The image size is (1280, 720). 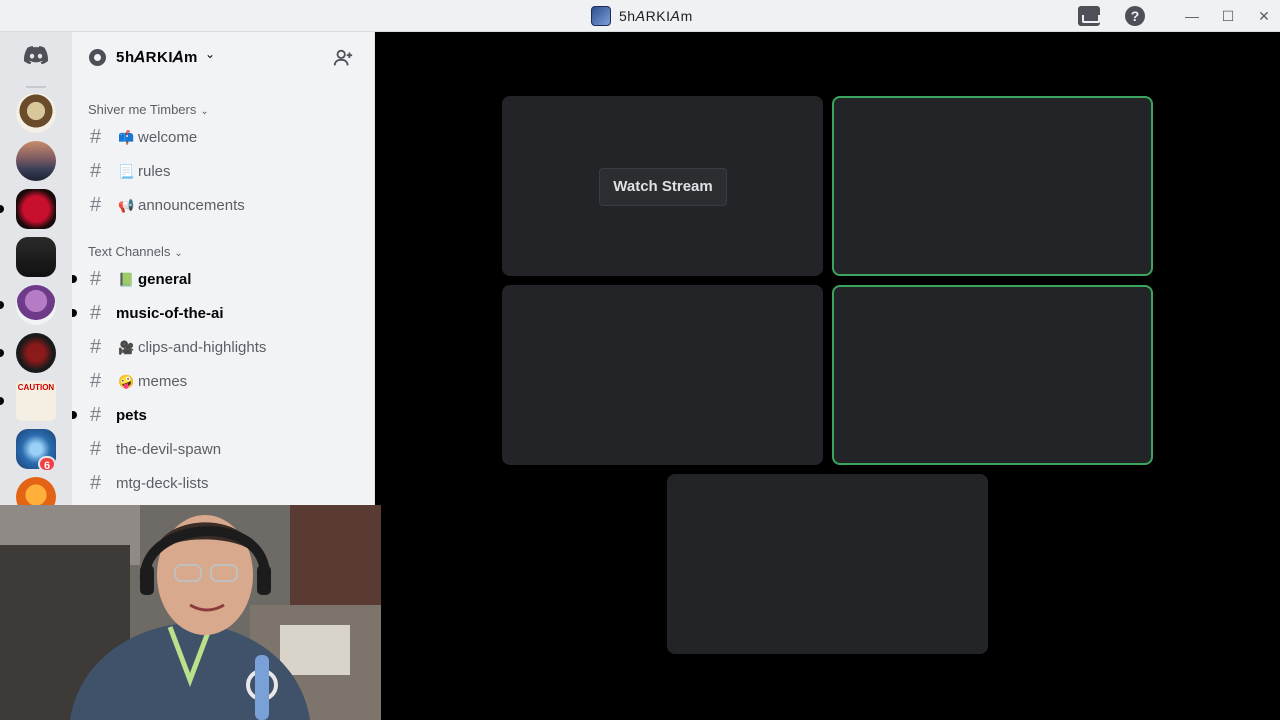 I want to click on home-button, so click(x=36, y=56).